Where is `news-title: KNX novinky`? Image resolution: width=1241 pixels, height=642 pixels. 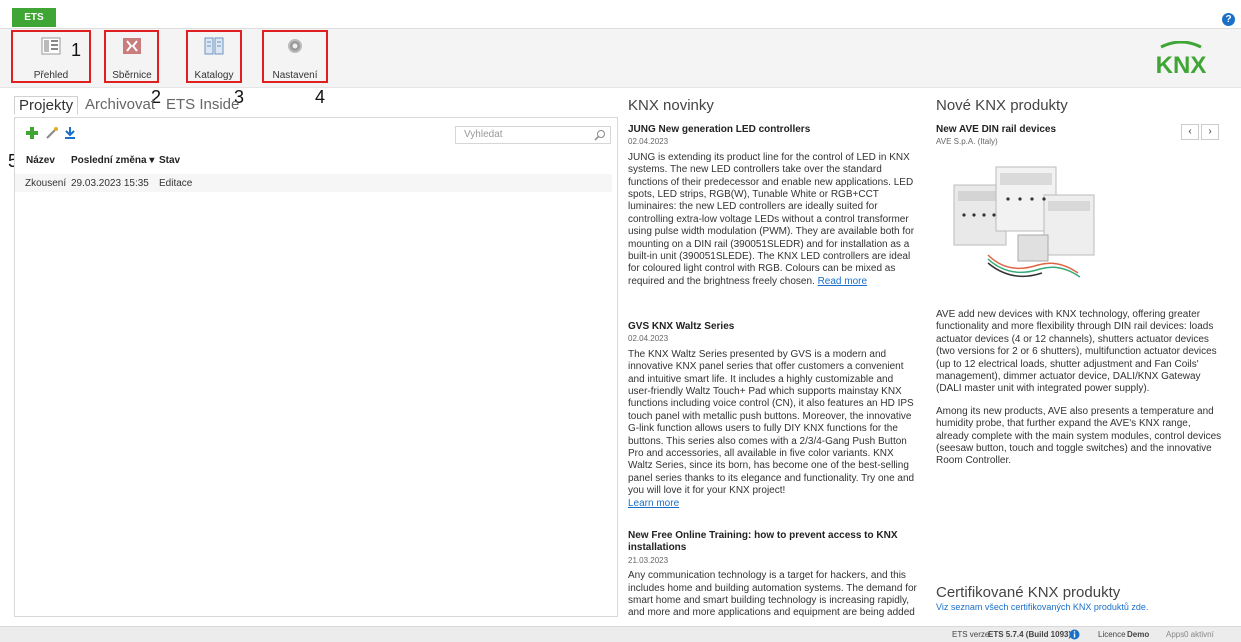
news-title: KNX novinky is located at coordinates (671, 105).